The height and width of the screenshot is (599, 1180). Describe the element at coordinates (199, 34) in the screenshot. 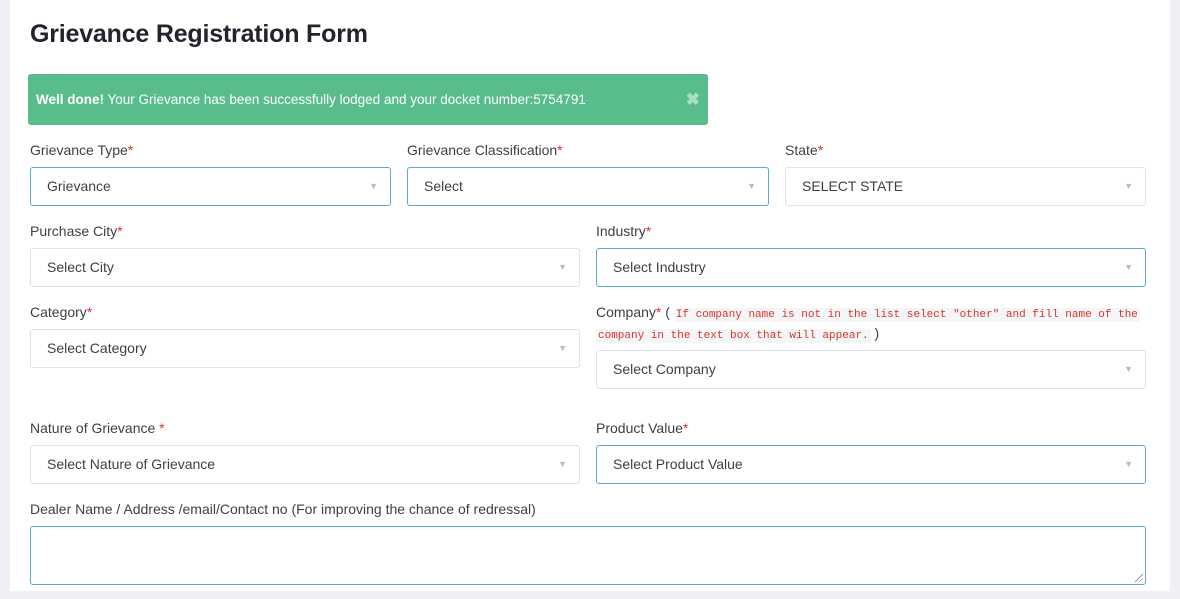

I see `page-title: Grievance Registration Form` at that location.